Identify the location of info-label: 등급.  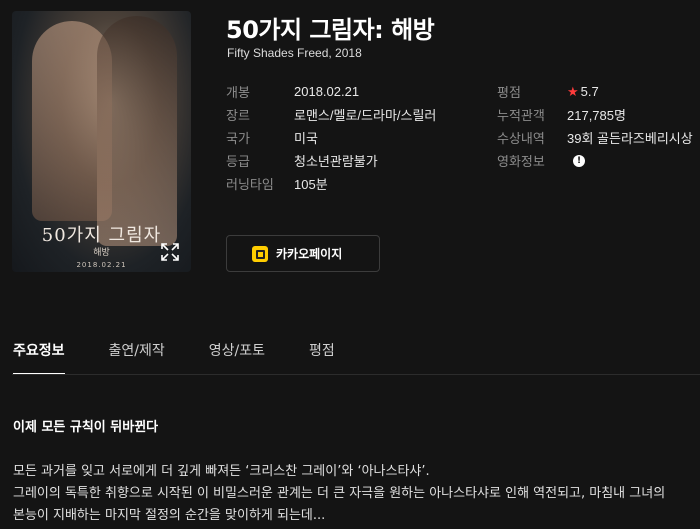
(238, 162).